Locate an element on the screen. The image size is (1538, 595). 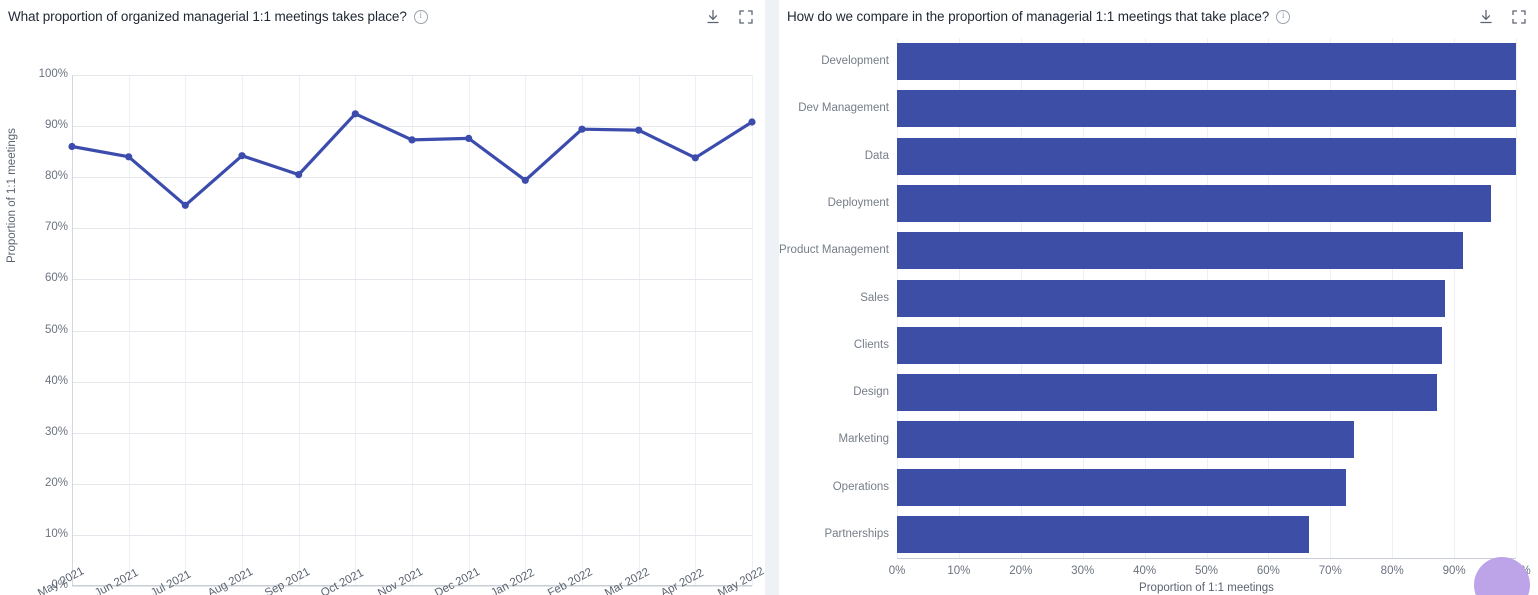
bar-category-label: Operations is located at coordinates (860, 486).